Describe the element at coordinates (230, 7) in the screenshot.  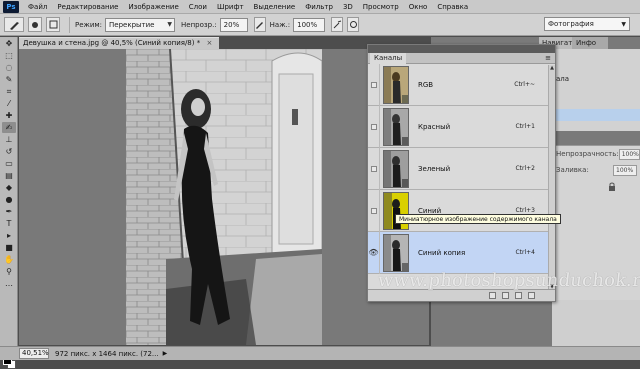
I see `menu-type: Шрифт` at that location.